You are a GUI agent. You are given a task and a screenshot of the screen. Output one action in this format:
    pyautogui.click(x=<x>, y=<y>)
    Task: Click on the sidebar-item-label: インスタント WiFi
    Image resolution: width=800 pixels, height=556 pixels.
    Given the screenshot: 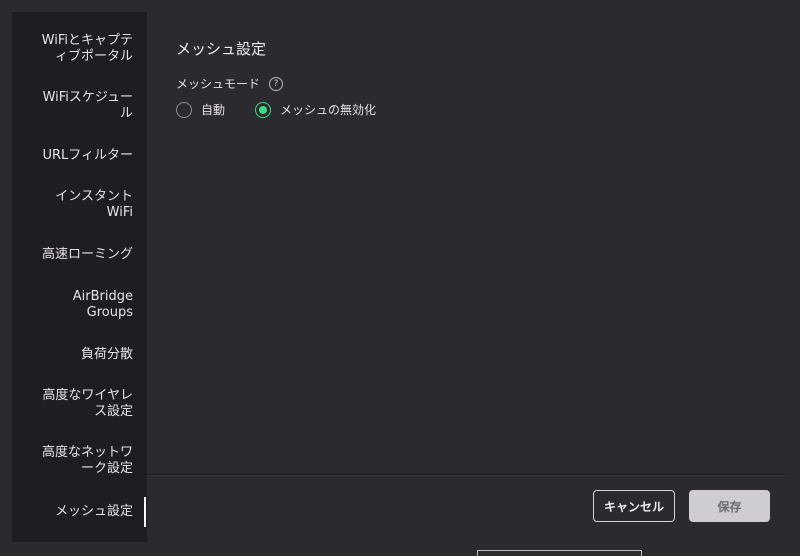 What is the action you would take?
    pyautogui.click(x=94, y=204)
    